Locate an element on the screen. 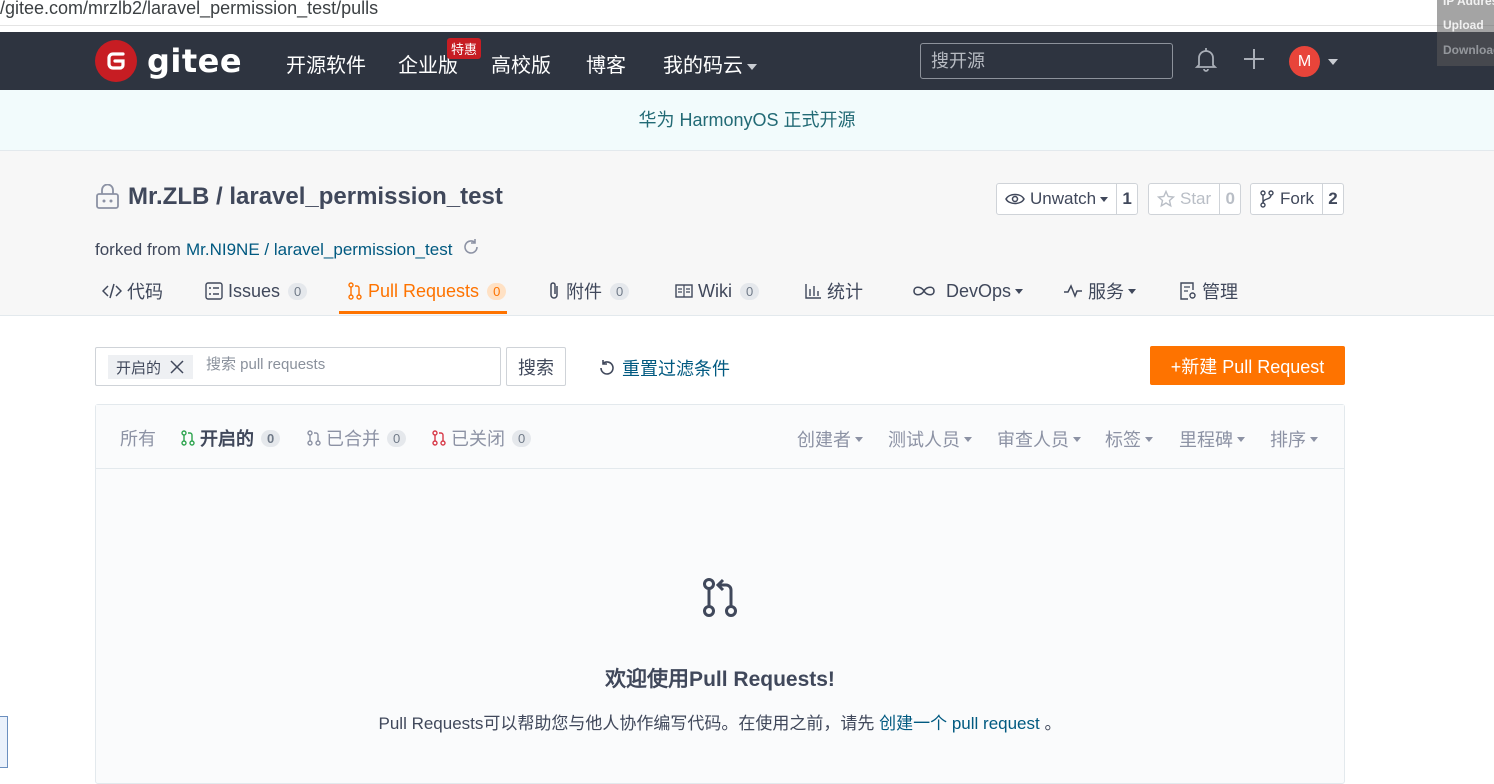  tab-code: 代码 is located at coordinates (132, 291).